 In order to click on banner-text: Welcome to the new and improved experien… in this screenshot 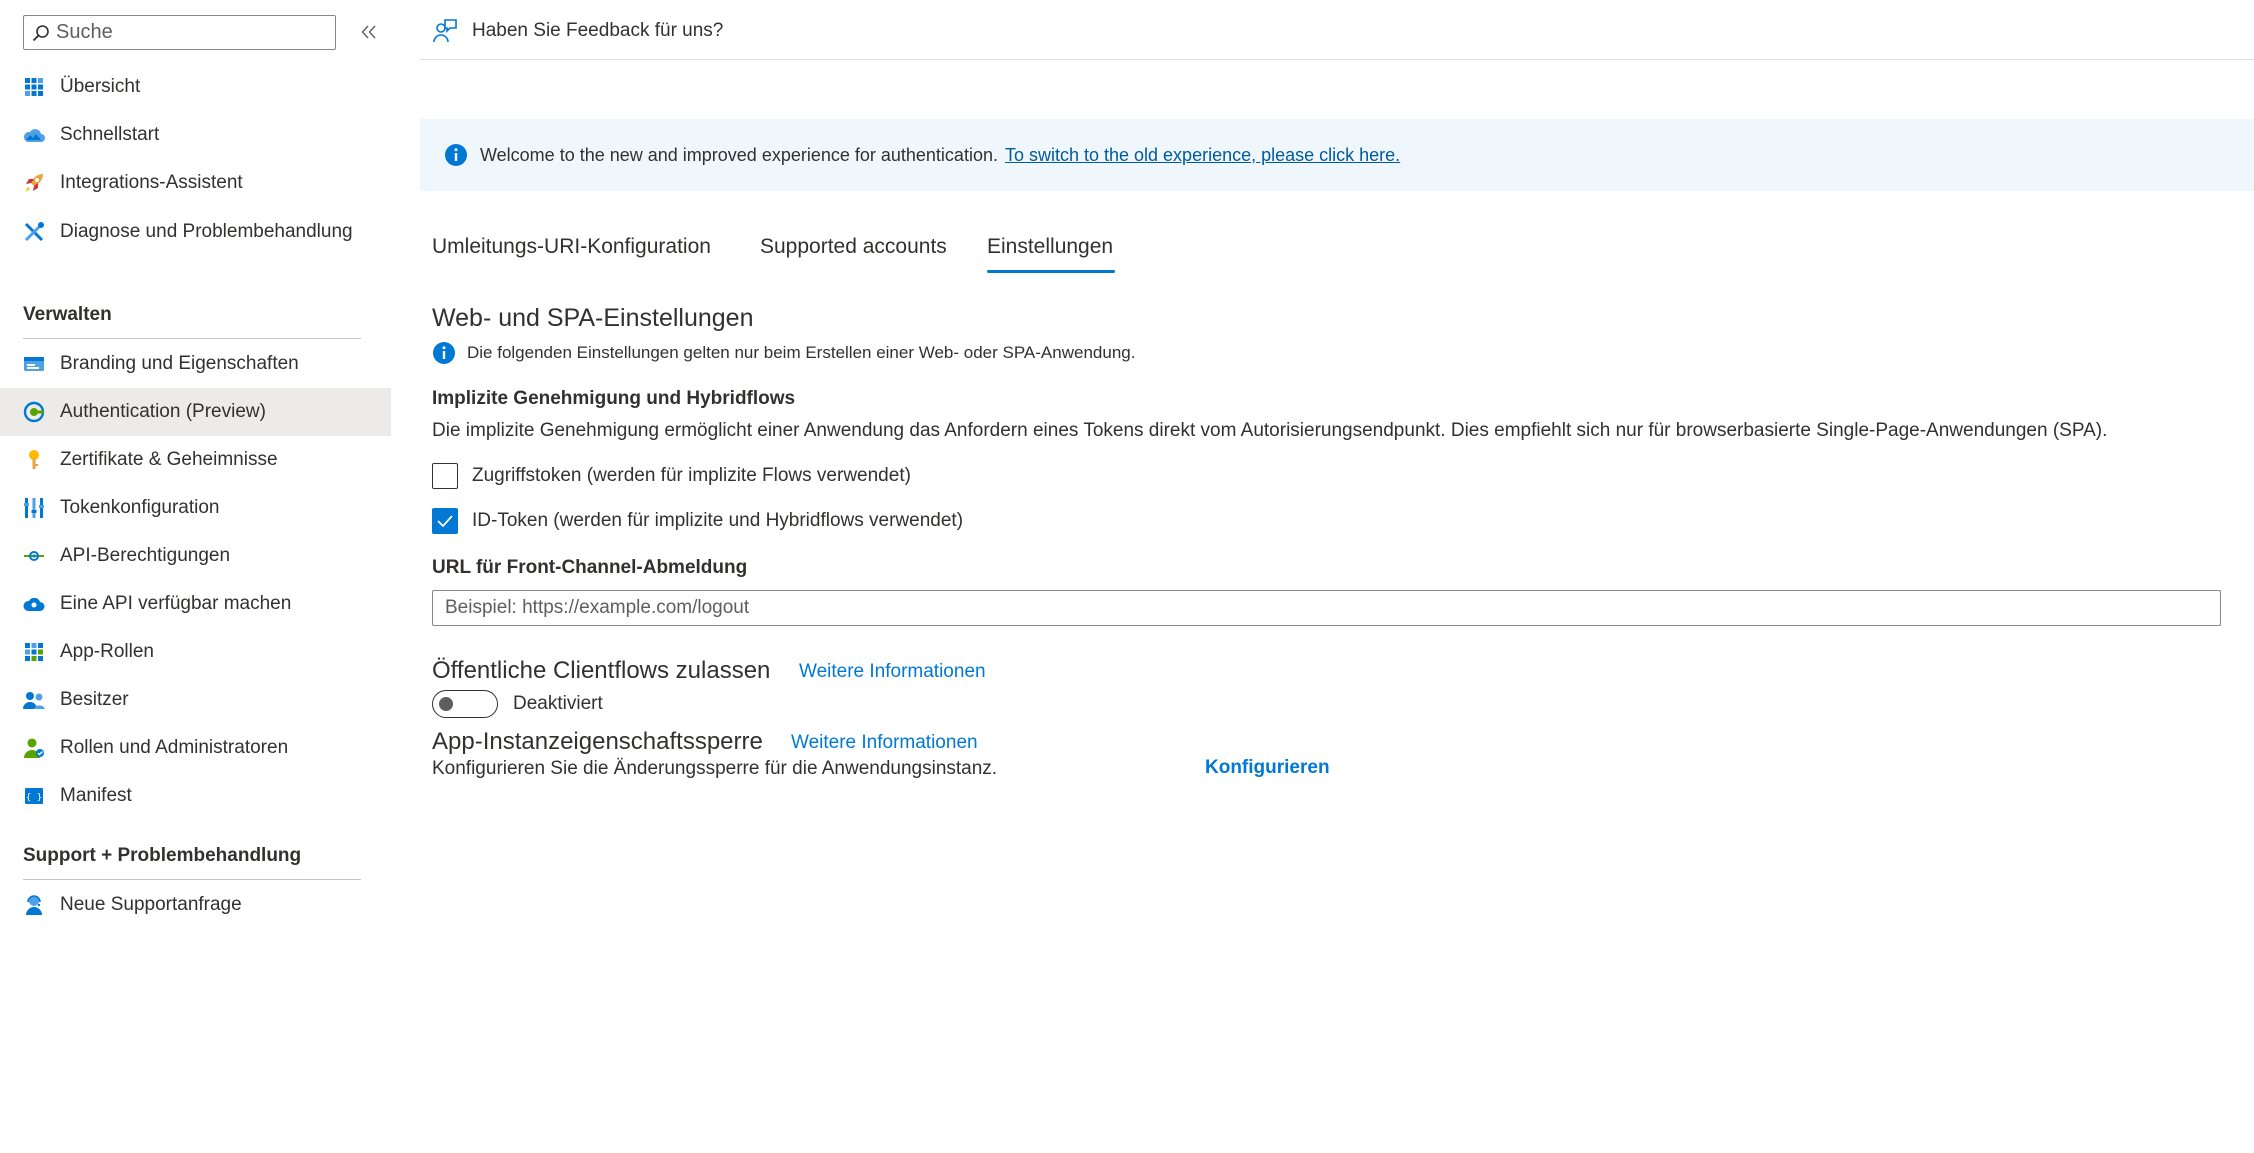, I will do `click(739, 154)`.